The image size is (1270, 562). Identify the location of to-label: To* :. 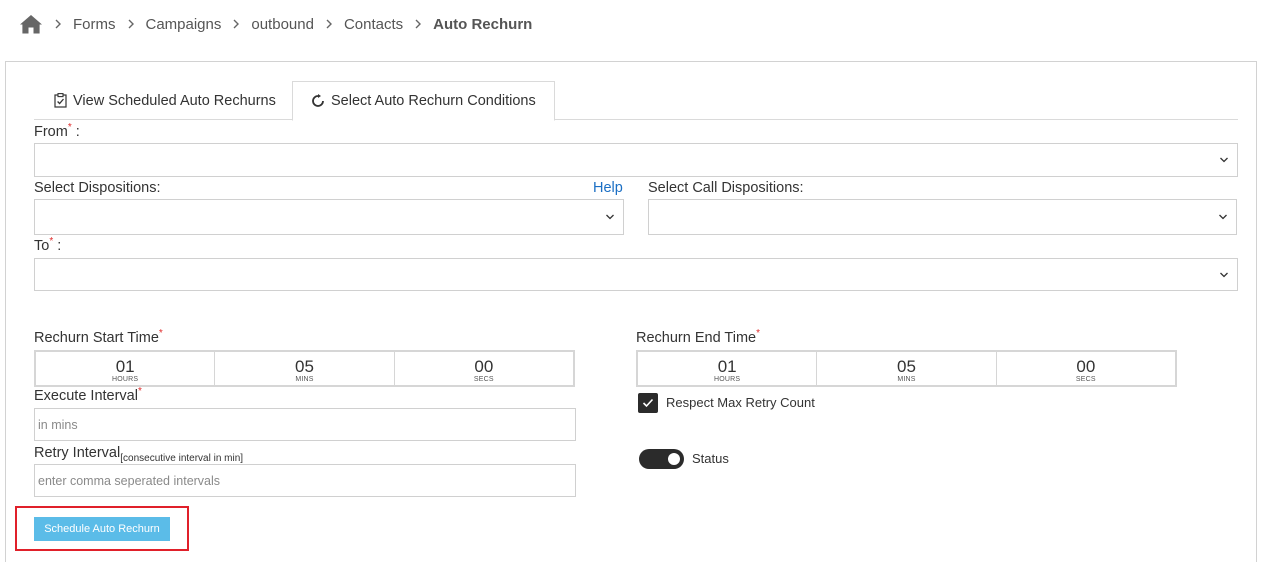
(48, 245).